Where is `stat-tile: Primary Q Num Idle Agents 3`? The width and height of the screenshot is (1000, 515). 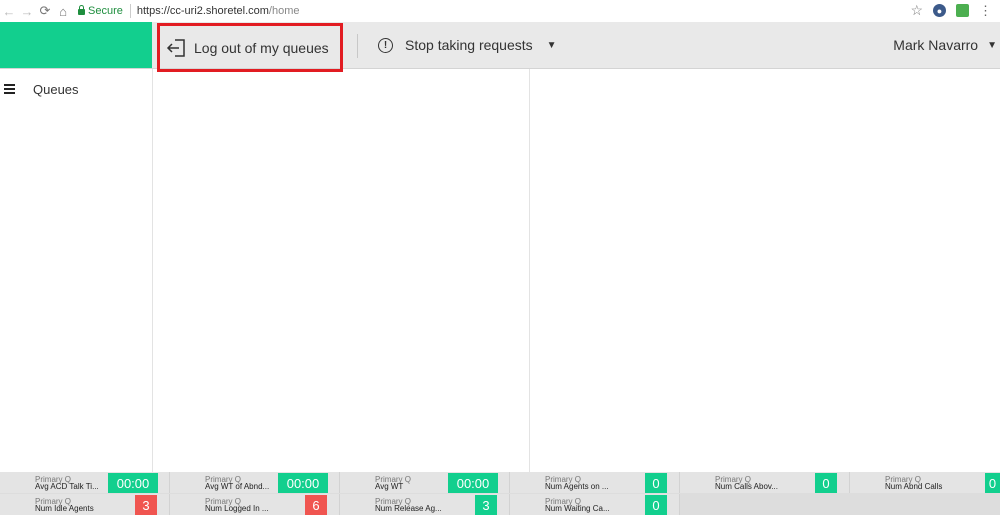 stat-tile: Primary Q Num Idle Agents 3 is located at coordinates (85, 504).